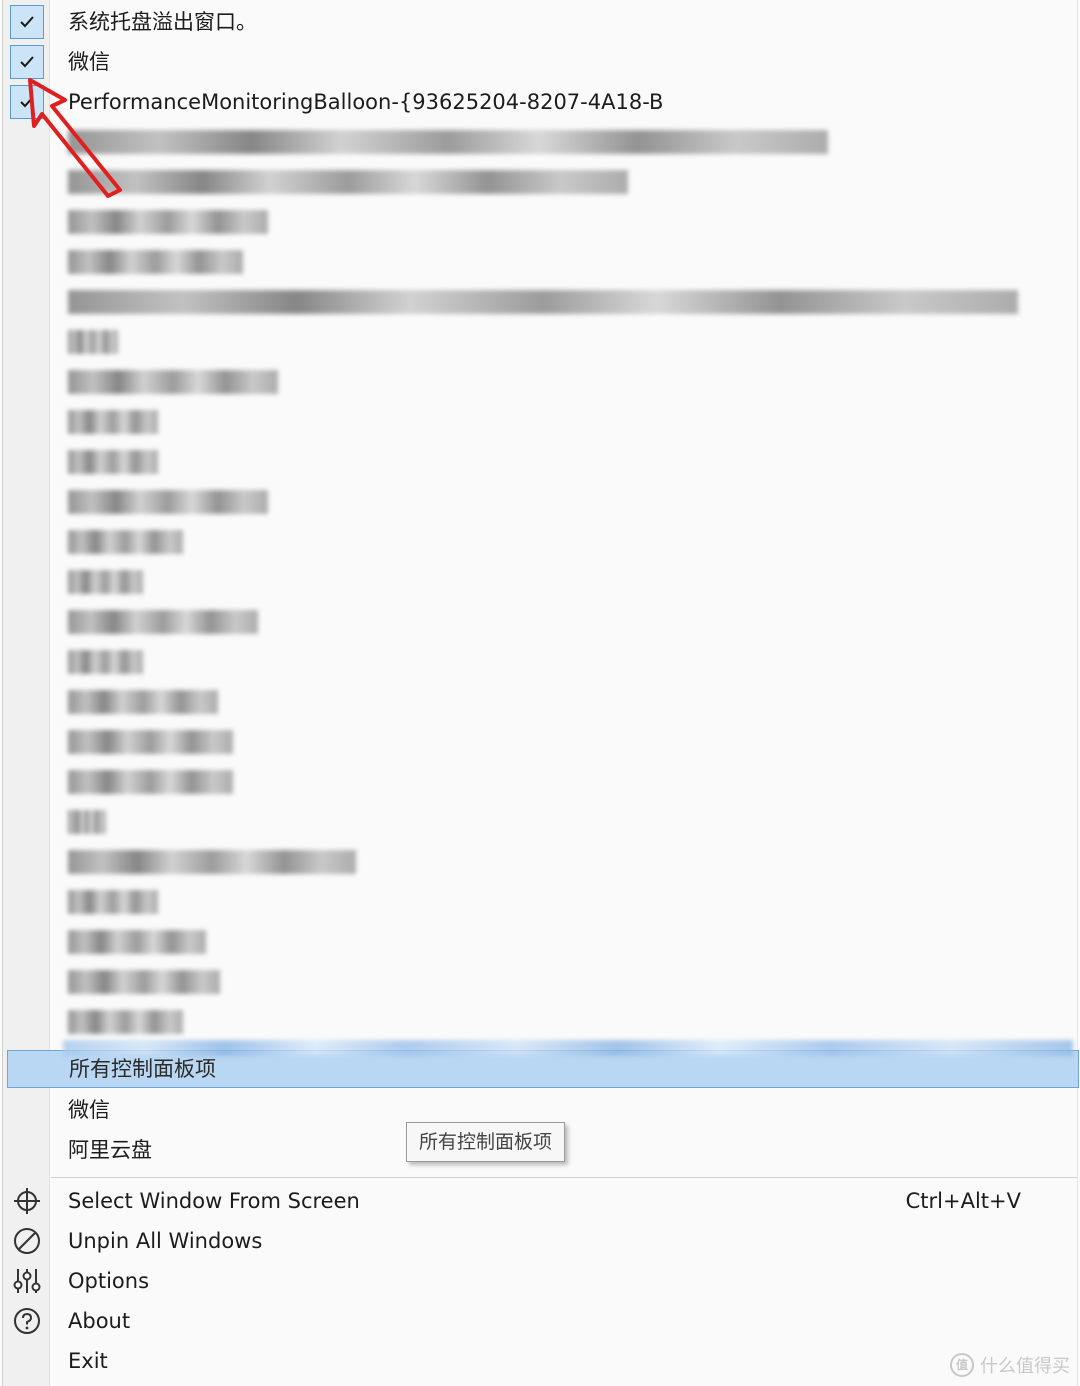  I want to click on watermark-text: 什么值得买, so click(1025, 1366).